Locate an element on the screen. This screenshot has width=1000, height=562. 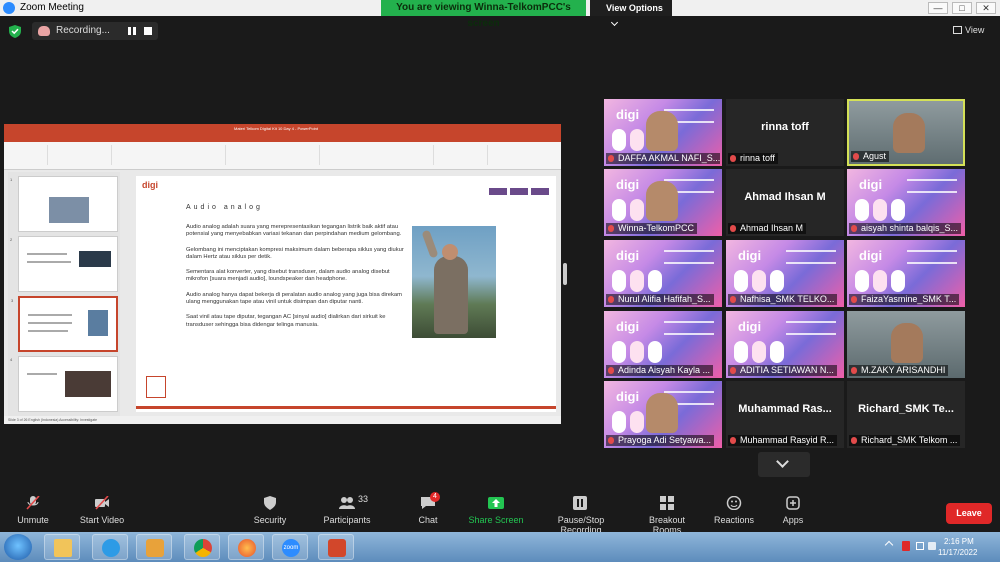
ppt-ribbon is located at coordinates (282, 156).